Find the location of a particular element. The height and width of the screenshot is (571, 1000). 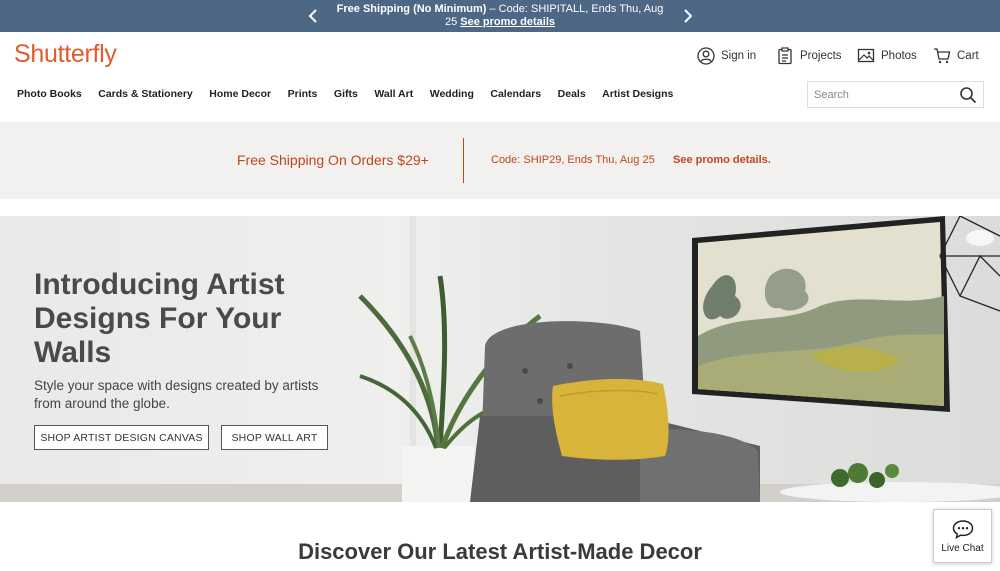

section-title: Discover Our Latest Artist-Made Decor is located at coordinates (500, 551).